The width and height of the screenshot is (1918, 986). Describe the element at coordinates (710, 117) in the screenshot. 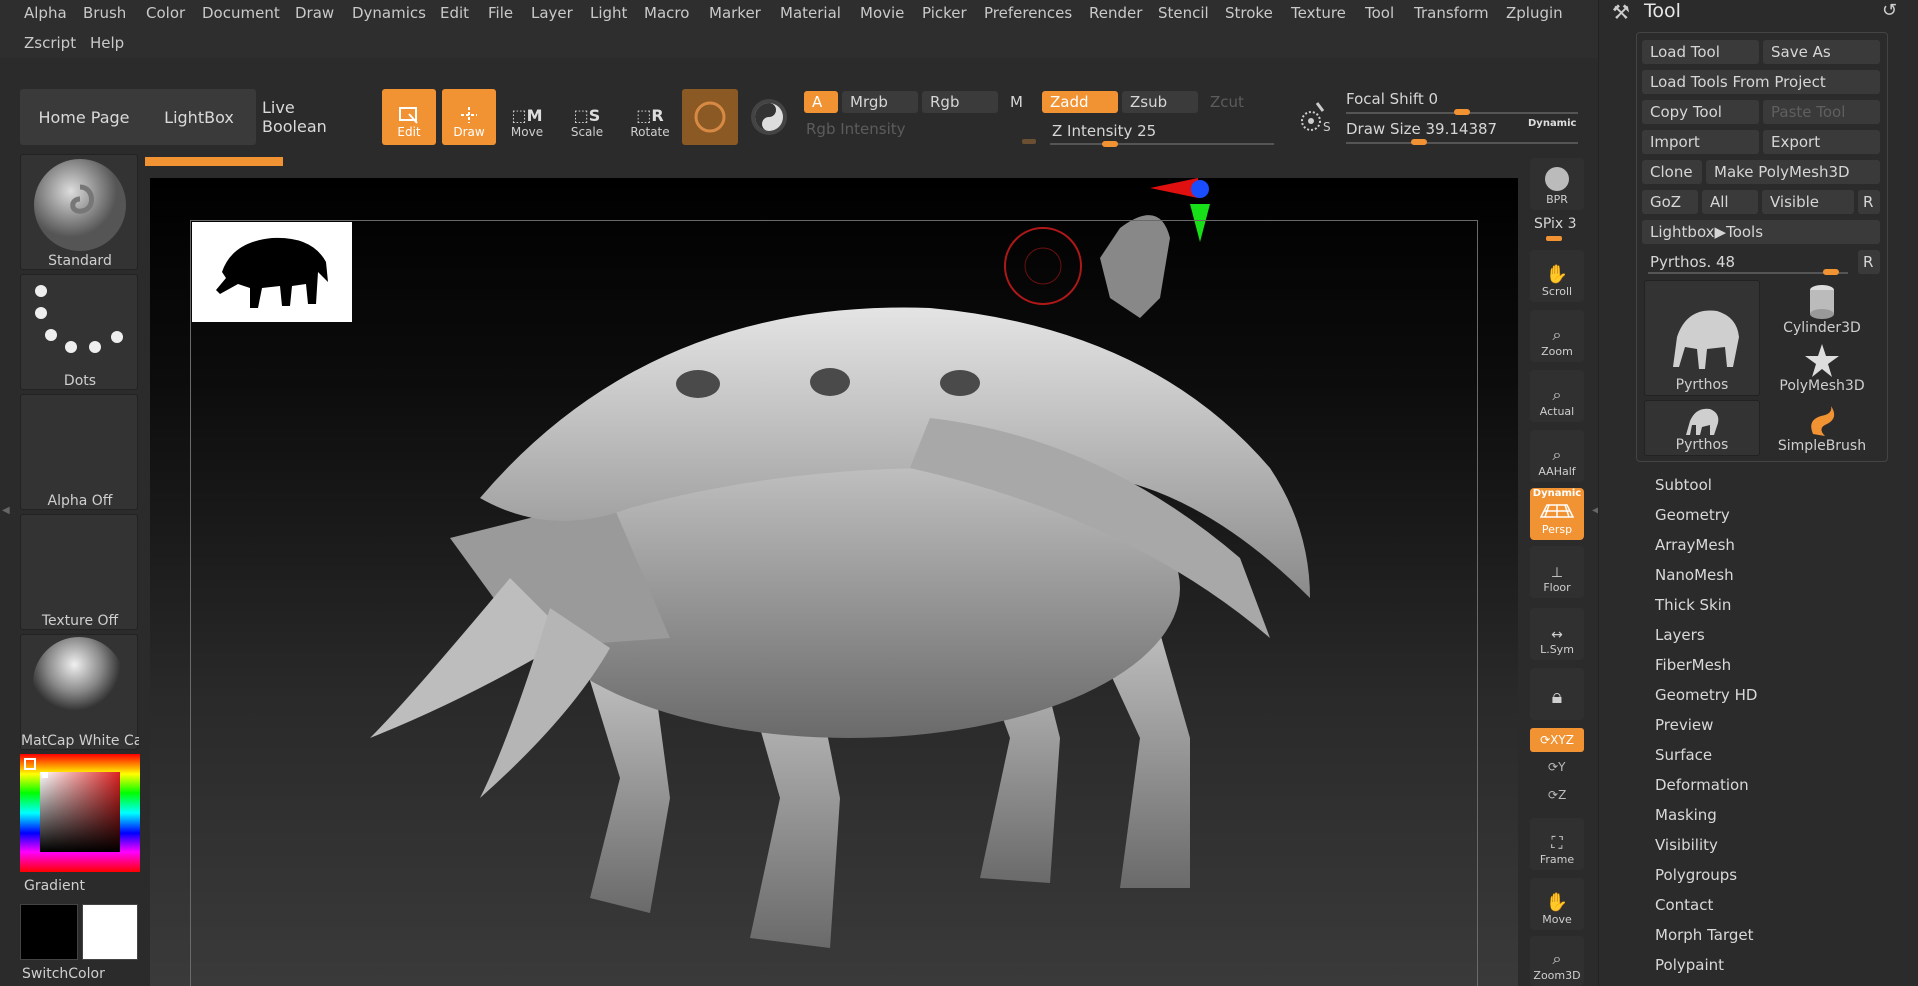

I see `material-preview-button` at that location.